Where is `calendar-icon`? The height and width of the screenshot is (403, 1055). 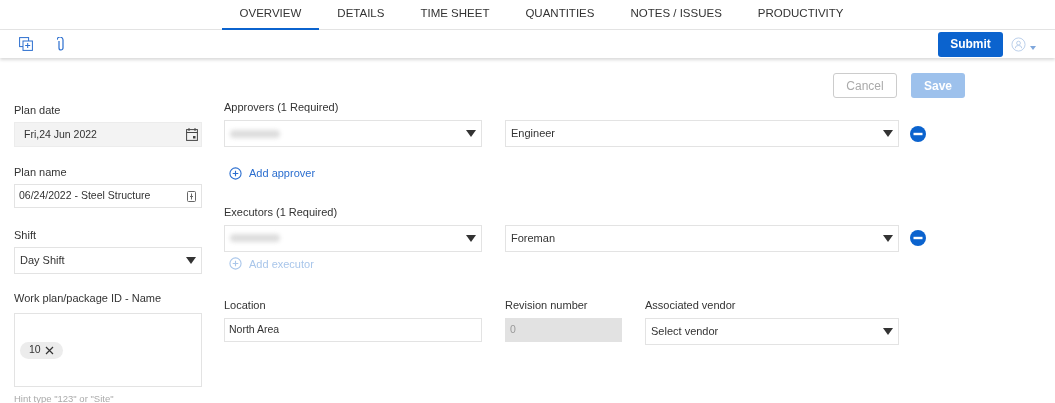
calendar-icon is located at coordinates (192, 134).